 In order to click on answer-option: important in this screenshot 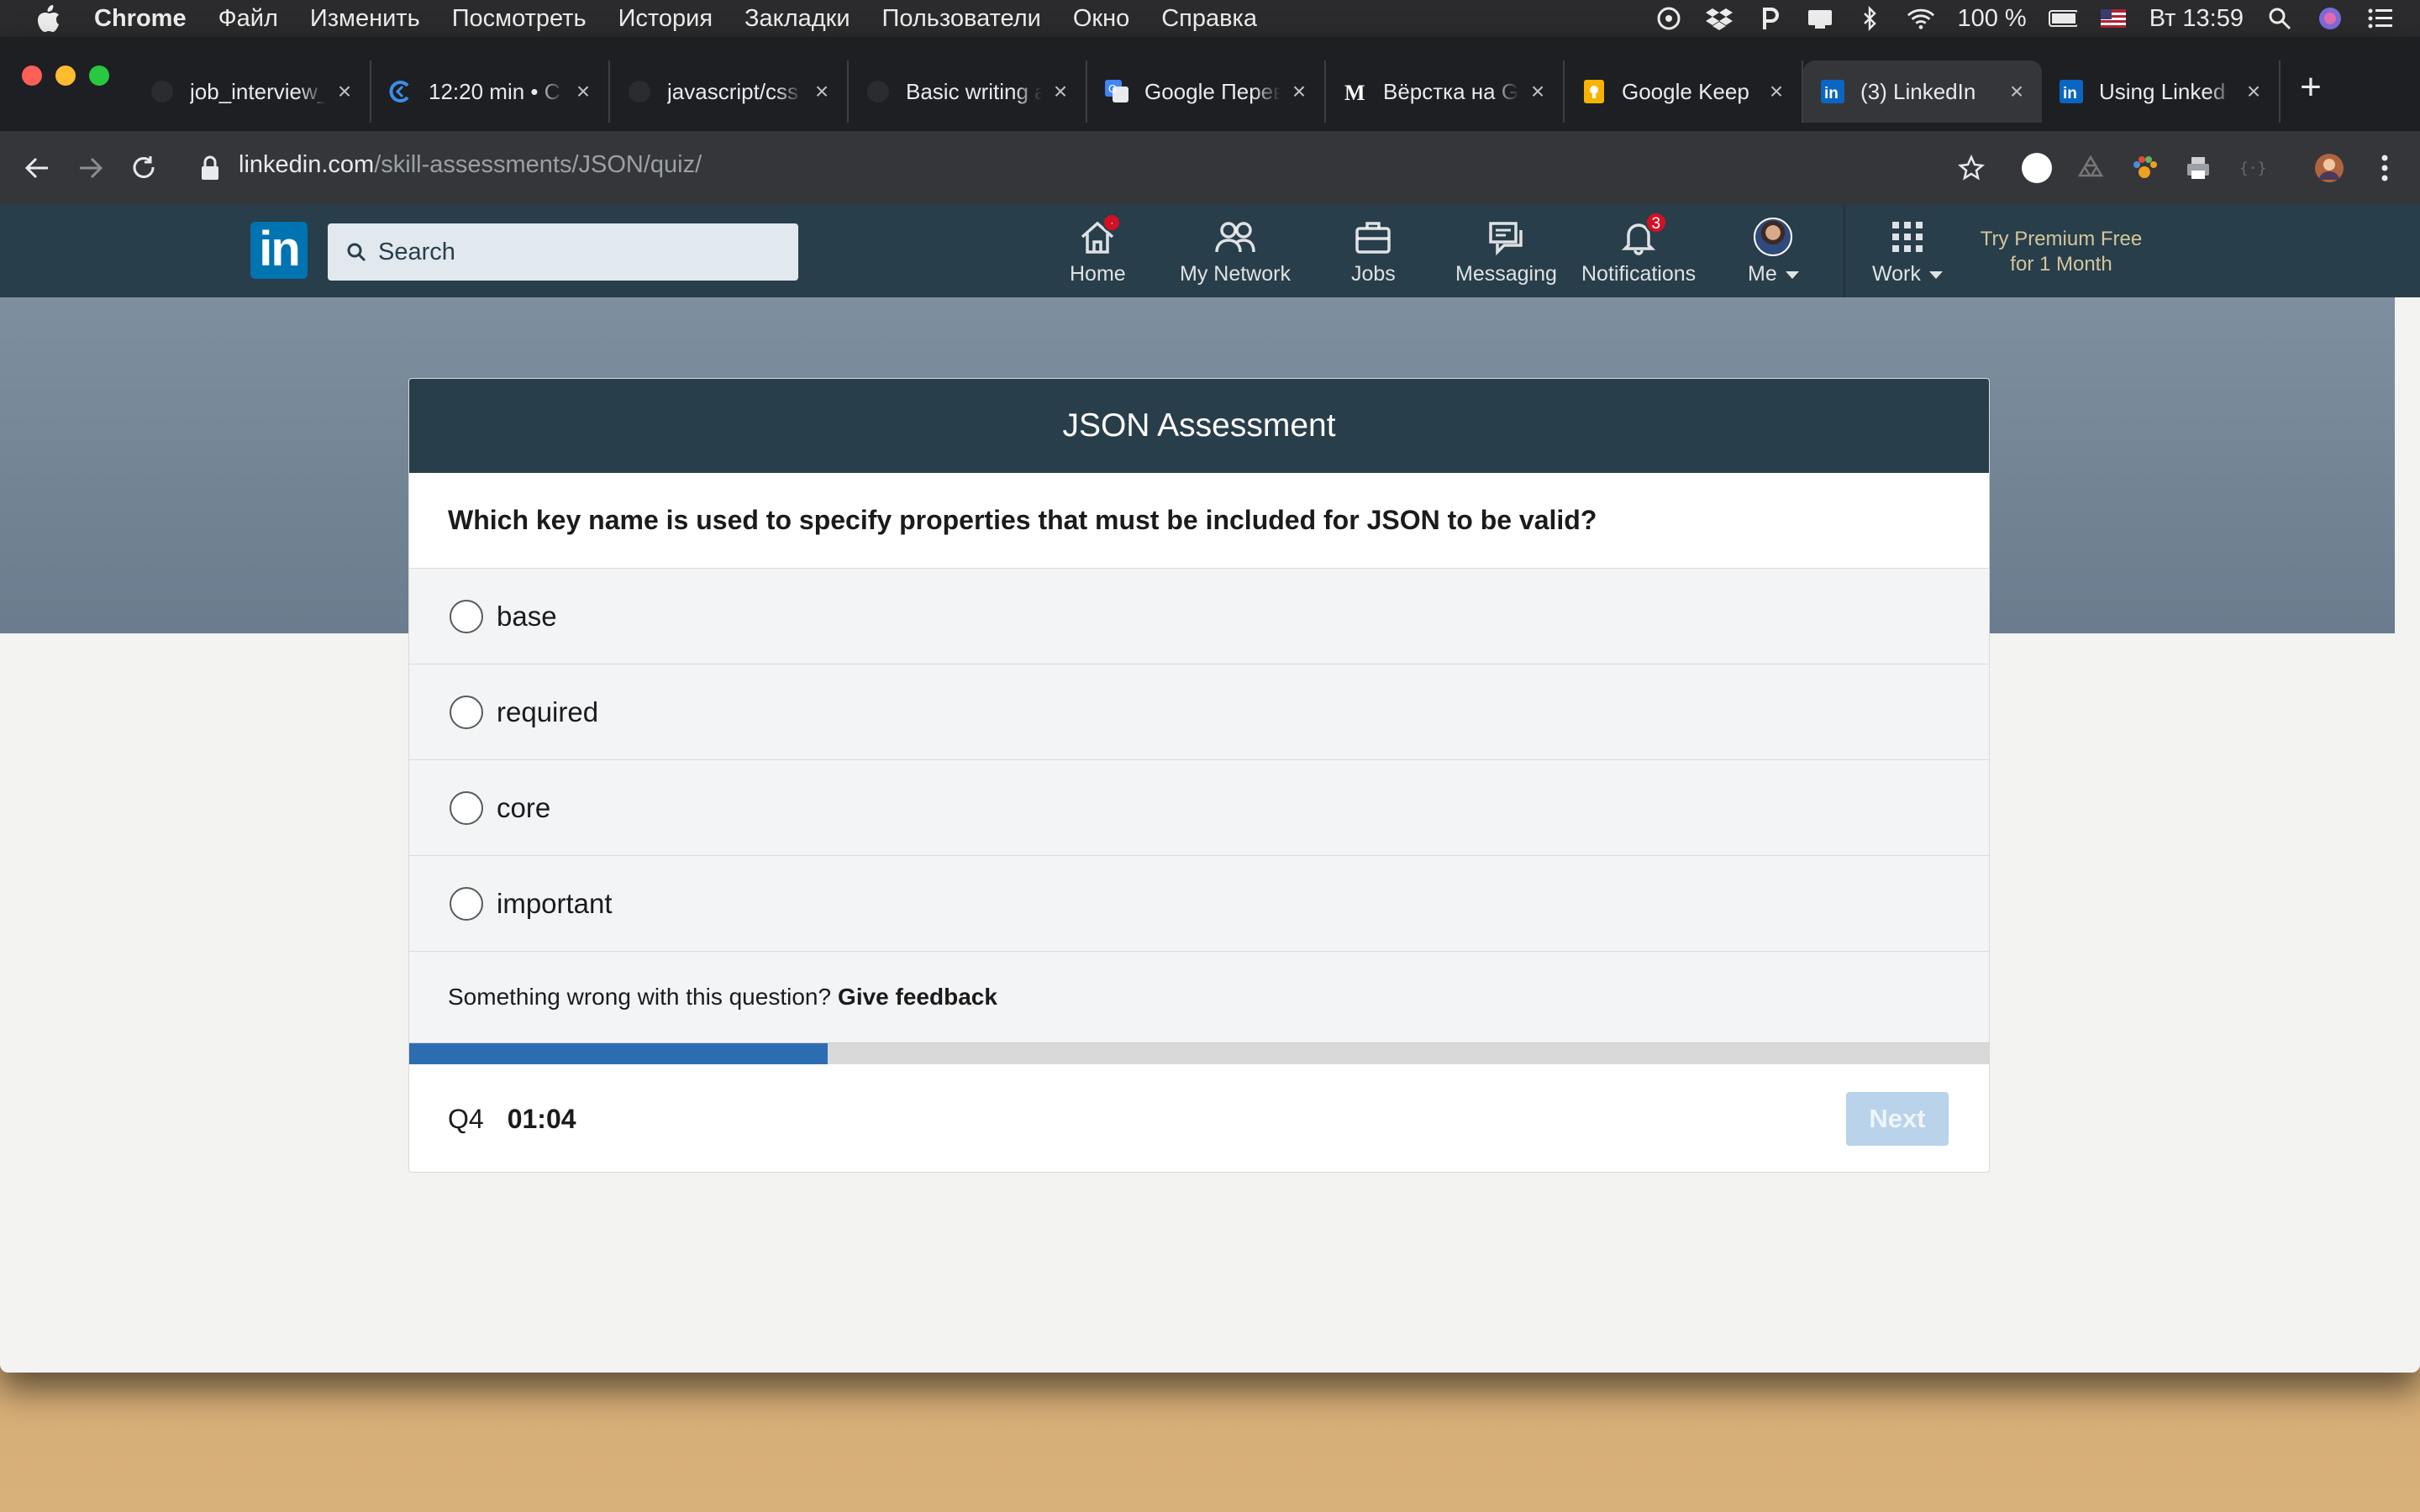, I will do `click(1199, 904)`.